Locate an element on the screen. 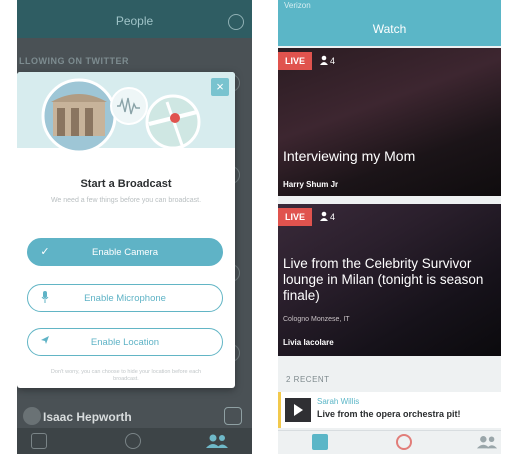 The height and width of the screenshot is (454, 509). broadcast-card: LIVE 4 Interviewing my Mom Harry Shum Jr is located at coordinates (389, 122).